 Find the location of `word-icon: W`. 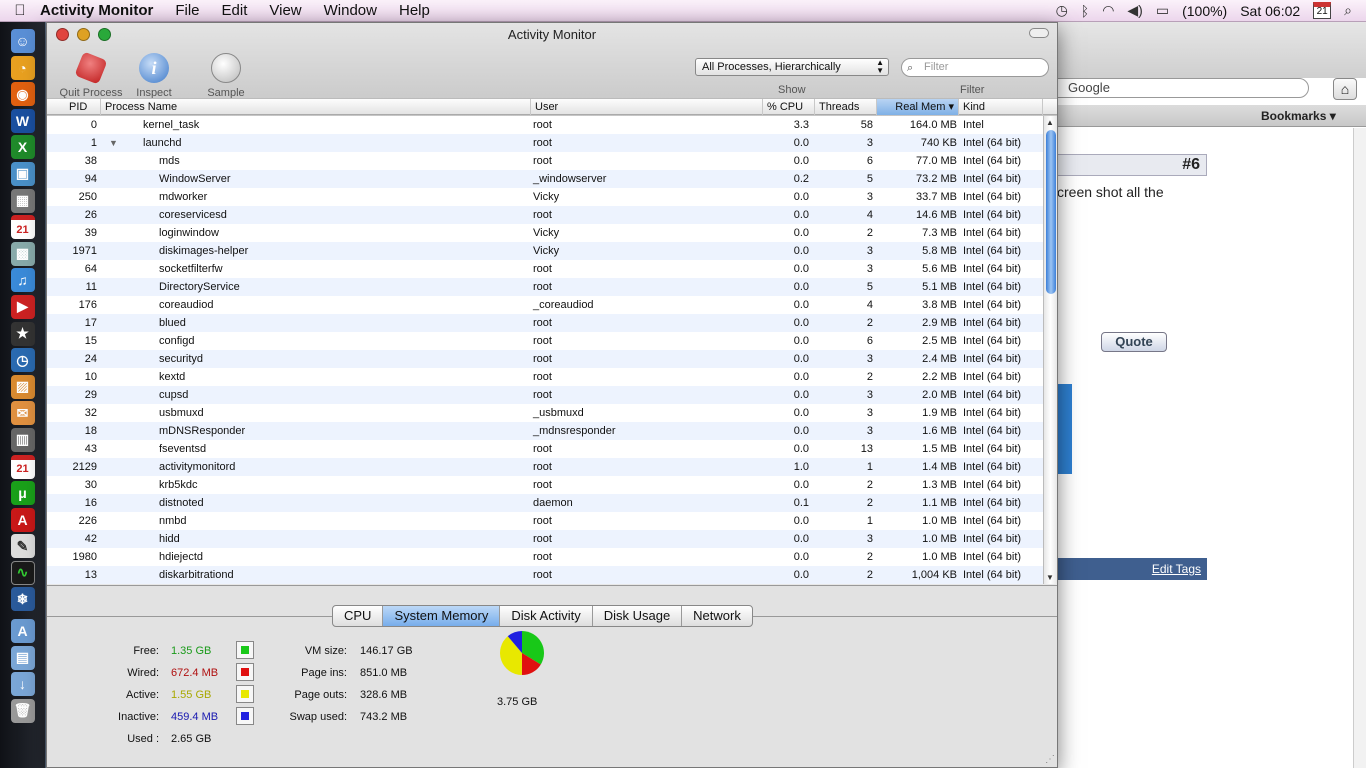

word-icon: W is located at coordinates (22, 120).